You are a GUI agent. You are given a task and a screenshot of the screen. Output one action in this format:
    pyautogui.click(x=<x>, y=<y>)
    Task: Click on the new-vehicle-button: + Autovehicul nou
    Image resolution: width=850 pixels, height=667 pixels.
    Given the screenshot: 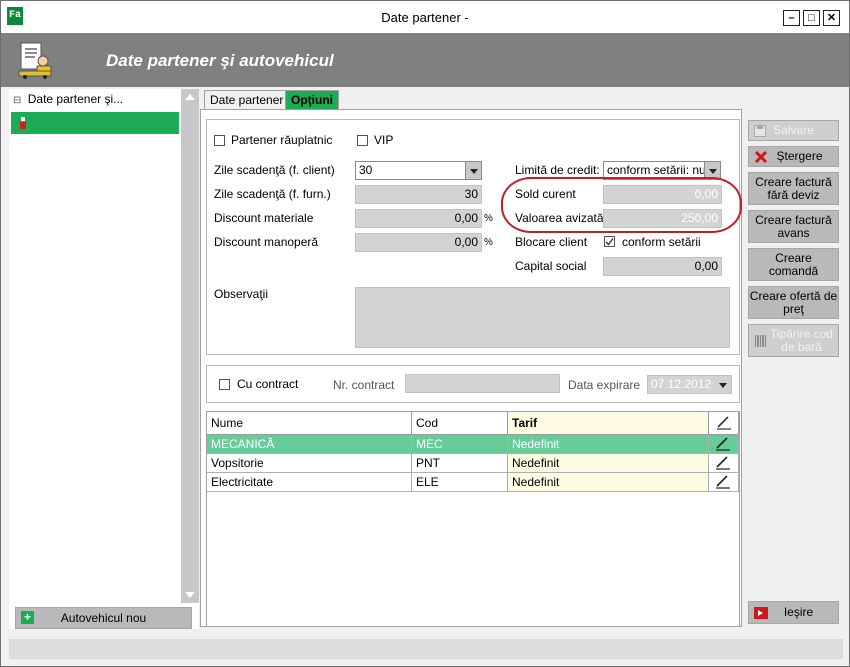 What is the action you would take?
    pyautogui.click(x=103, y=618)
    